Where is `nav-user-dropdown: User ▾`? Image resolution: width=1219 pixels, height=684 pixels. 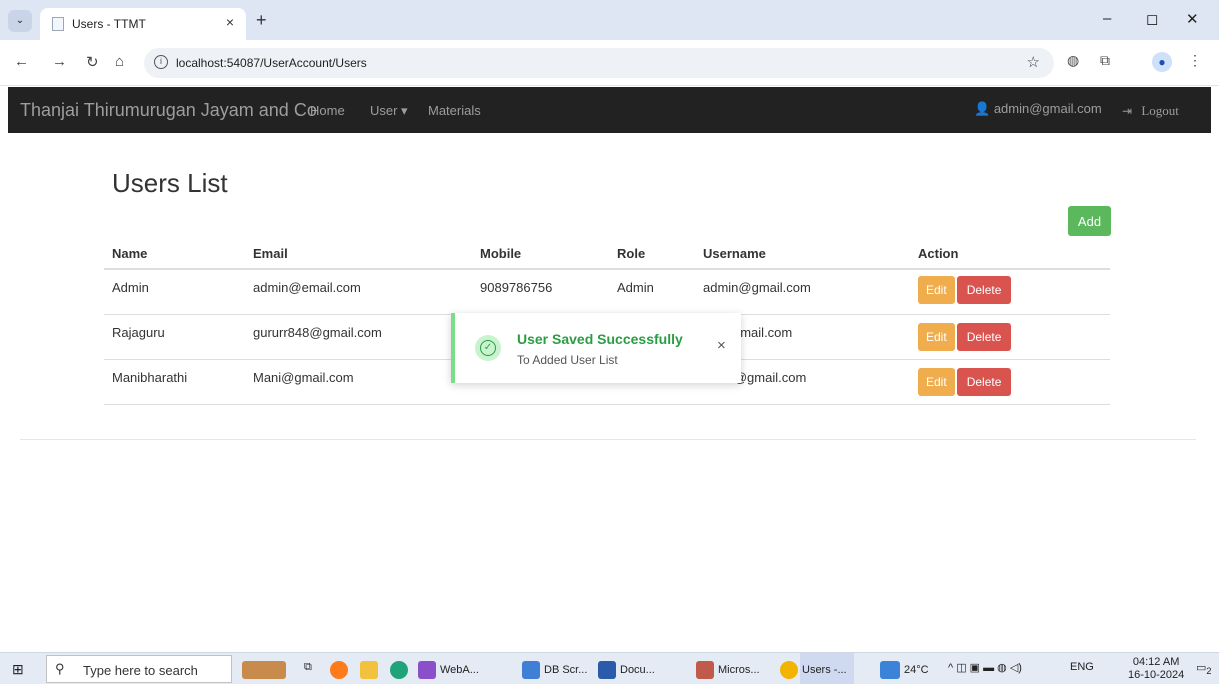 nav-user-dropdown: User ▾ is located at coordinates (389, 111).